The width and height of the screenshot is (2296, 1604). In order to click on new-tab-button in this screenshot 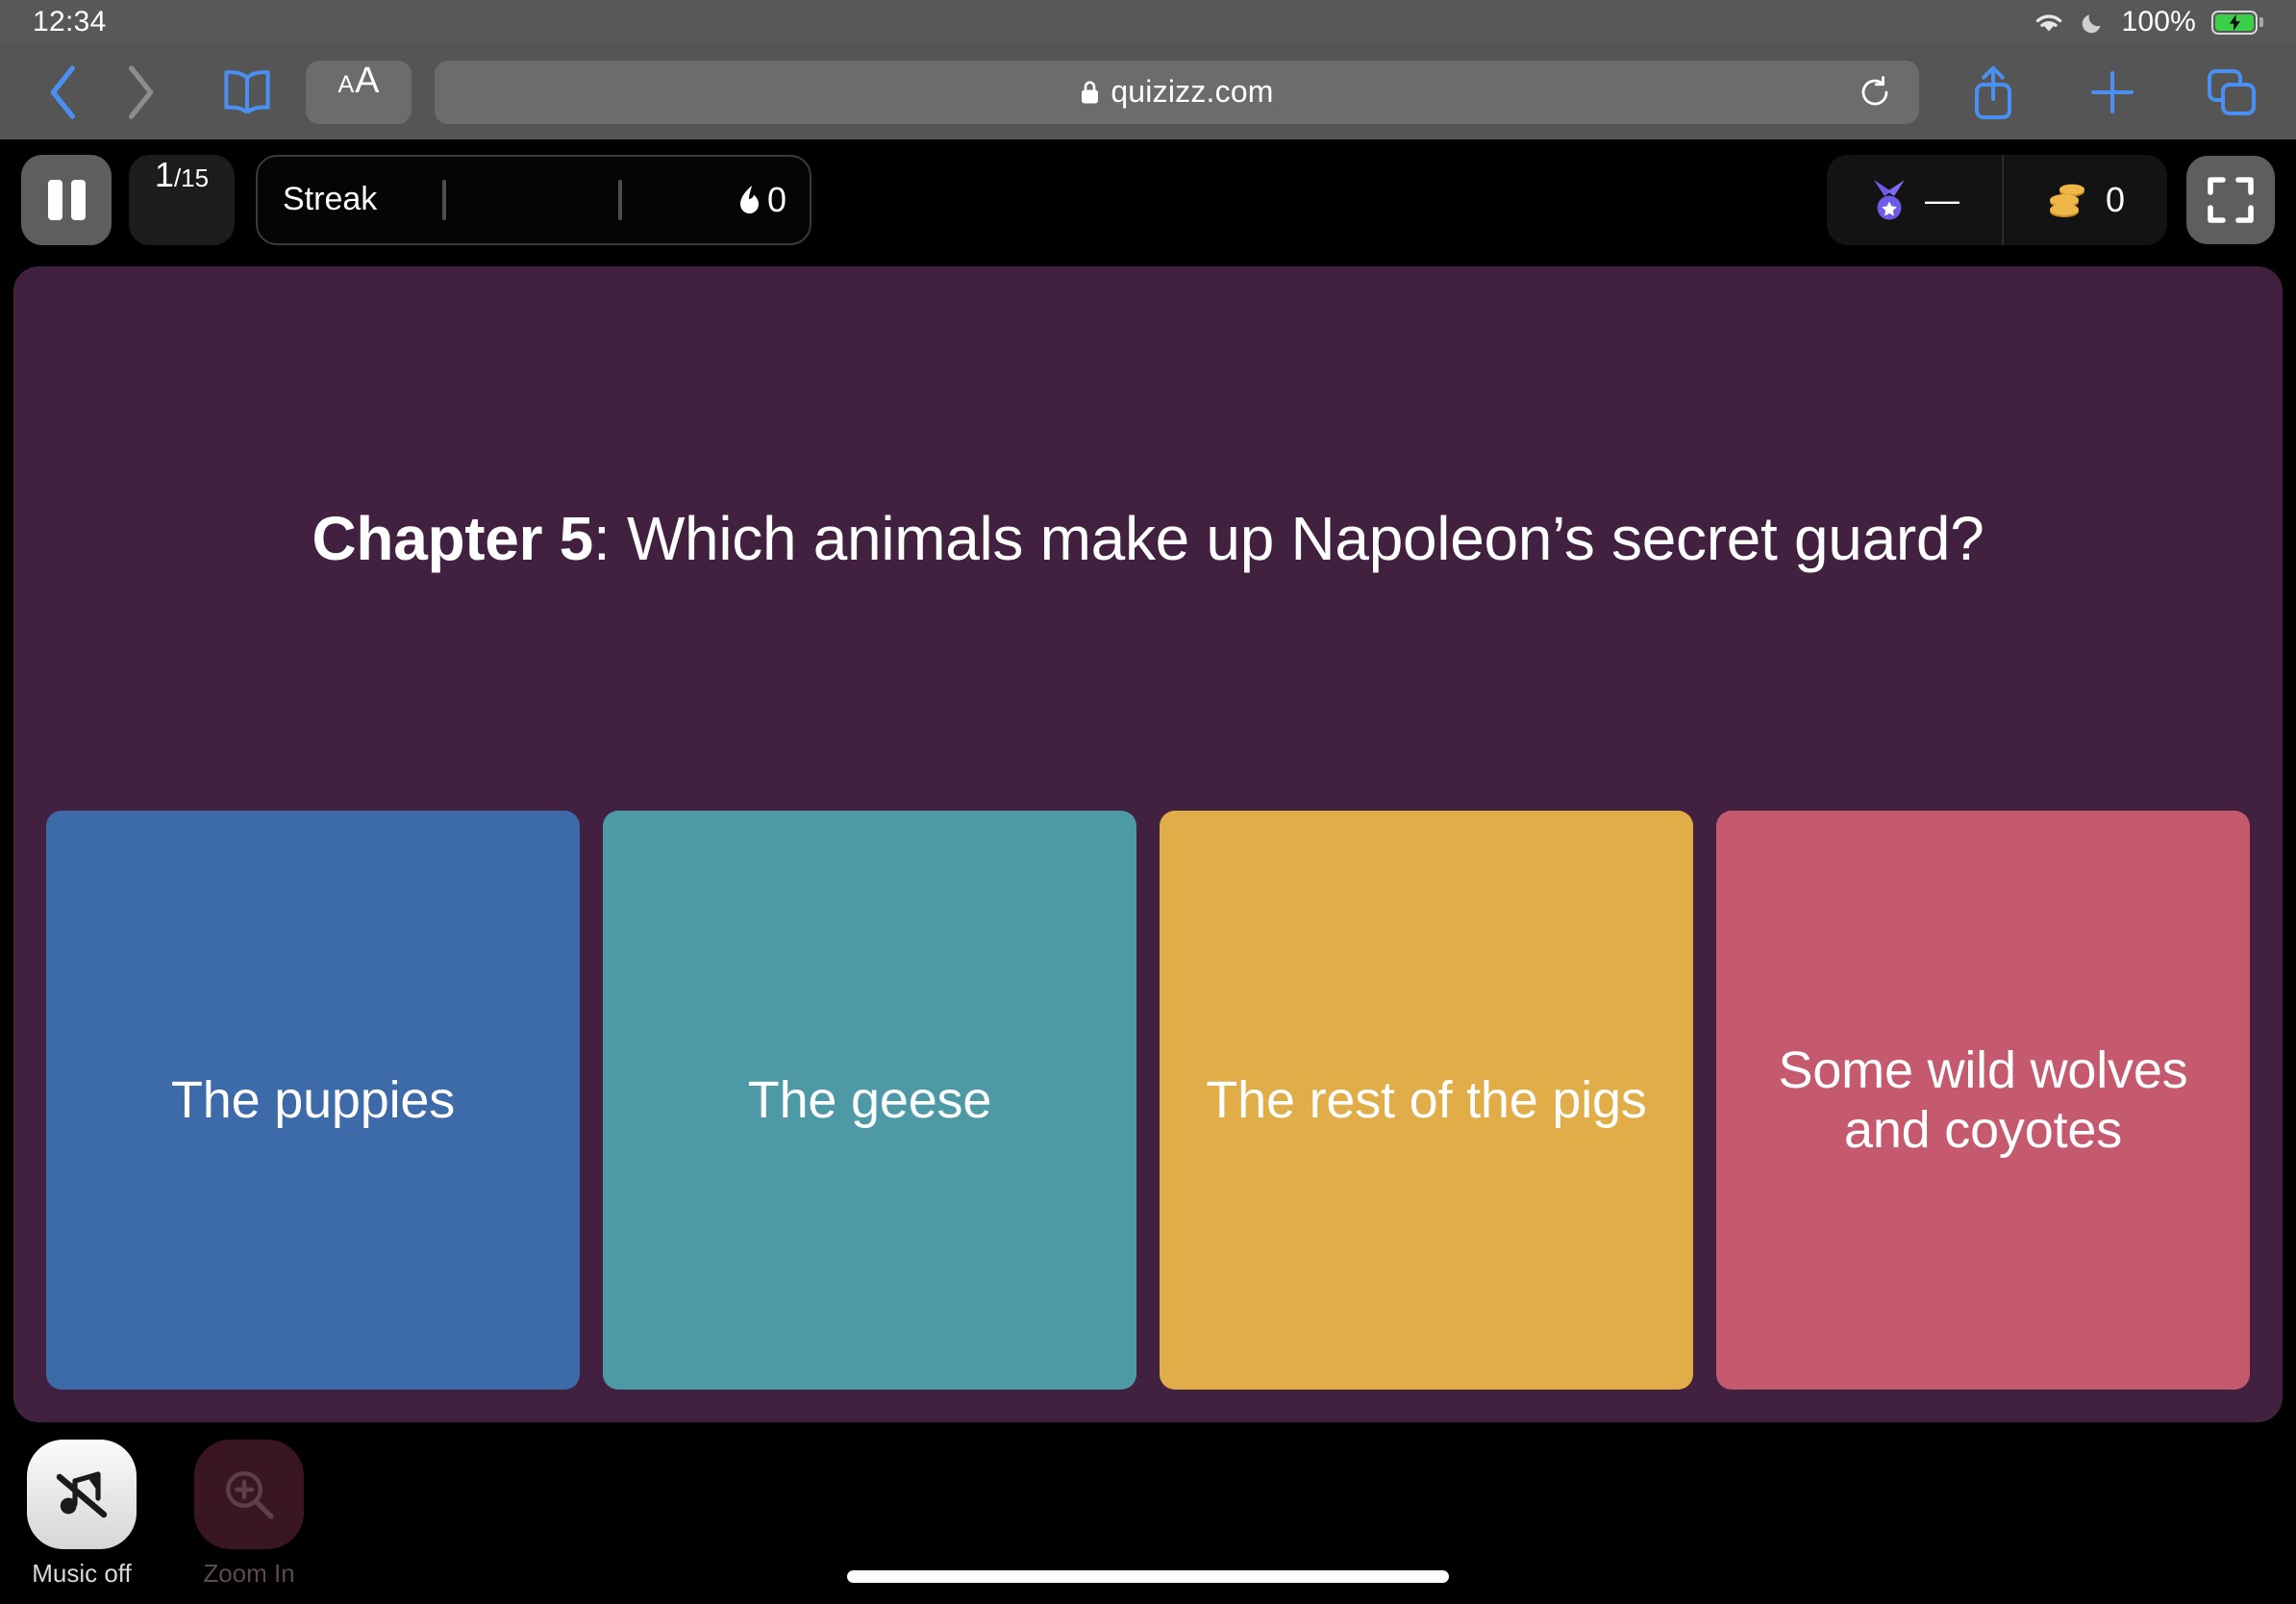, I will do `click(2112, 92)`.